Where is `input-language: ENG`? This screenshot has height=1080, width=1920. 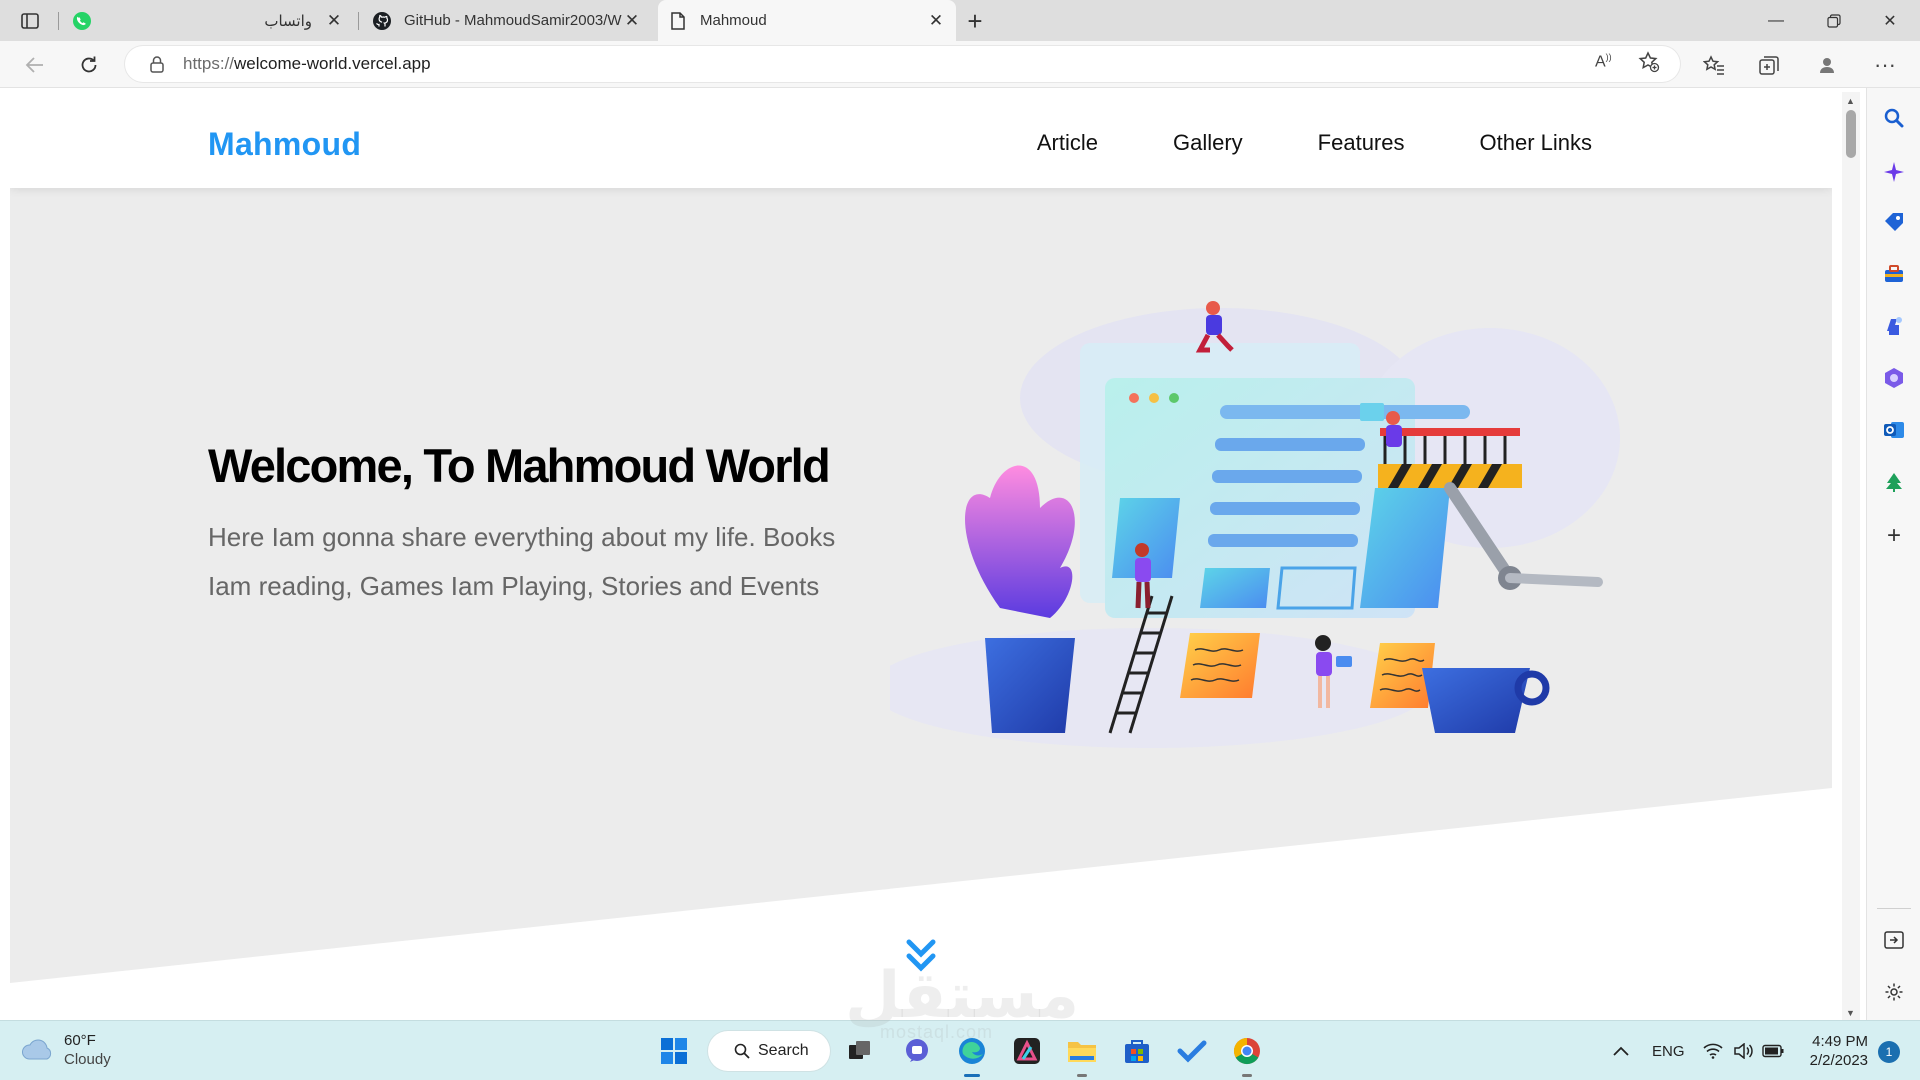 input-language: ENG is located at coordinates (1668, 1050).